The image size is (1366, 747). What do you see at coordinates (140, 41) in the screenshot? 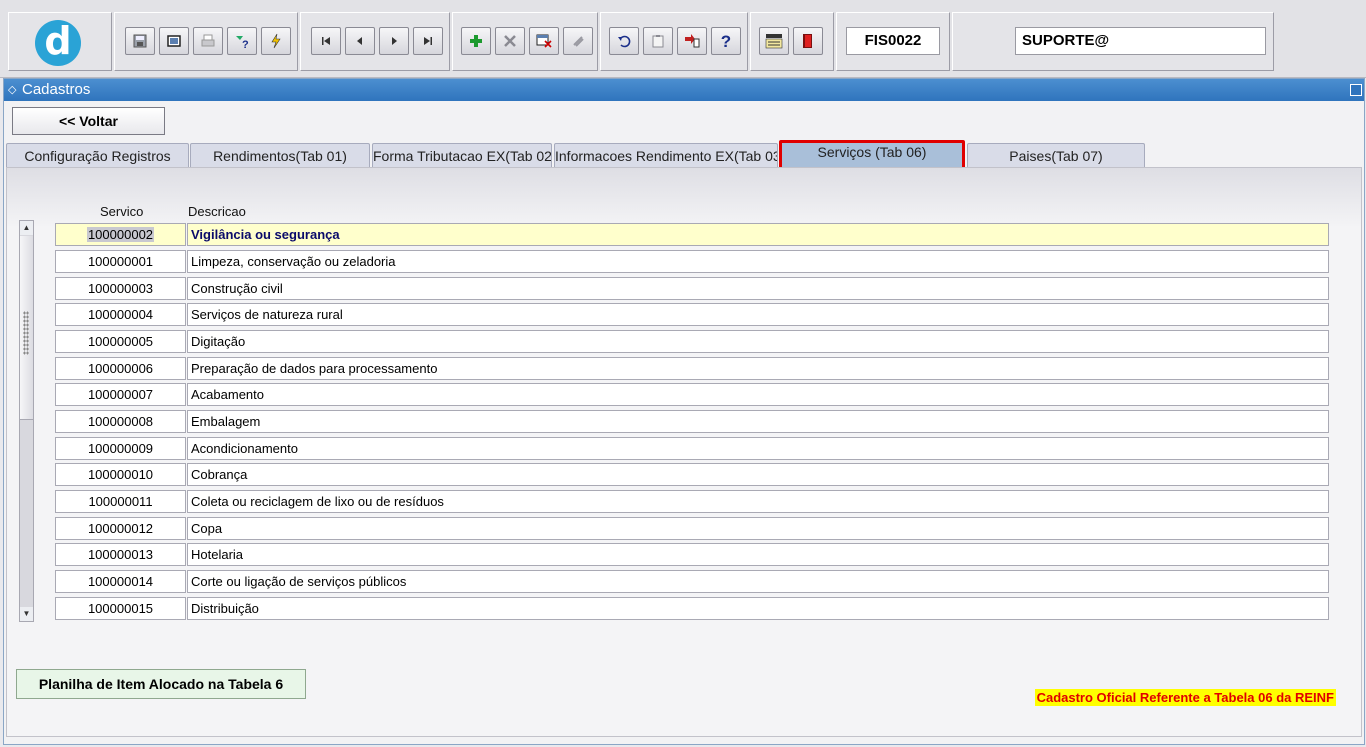
I see `save-icon` at bounding box center [140, 41].